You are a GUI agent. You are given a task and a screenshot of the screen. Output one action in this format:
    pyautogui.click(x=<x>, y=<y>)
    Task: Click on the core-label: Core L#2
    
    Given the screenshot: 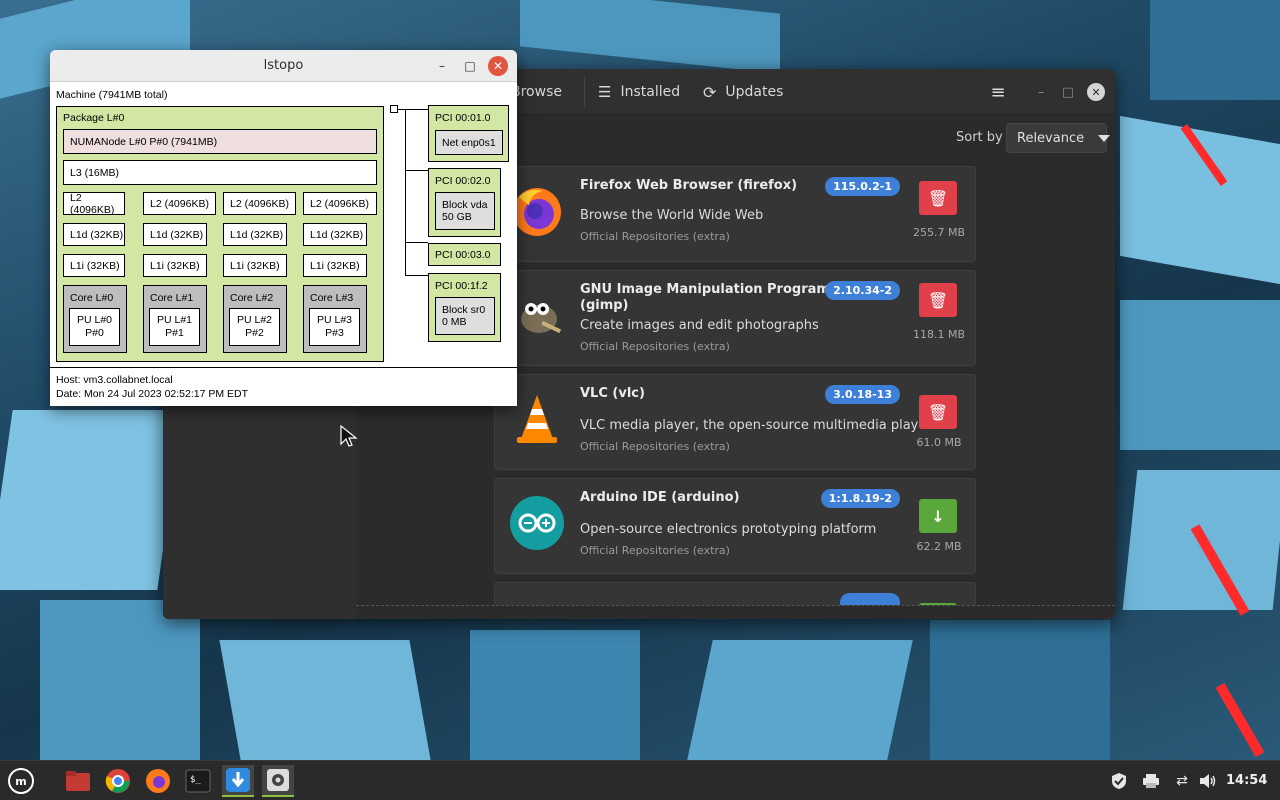 What is the action you would take?
    pyautogui.click(x=252, y=298)
    